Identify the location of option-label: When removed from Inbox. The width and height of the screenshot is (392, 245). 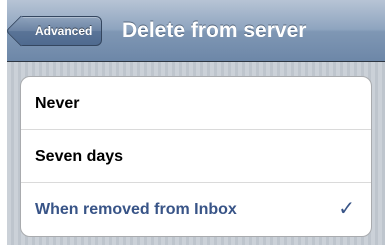
(136, 209).